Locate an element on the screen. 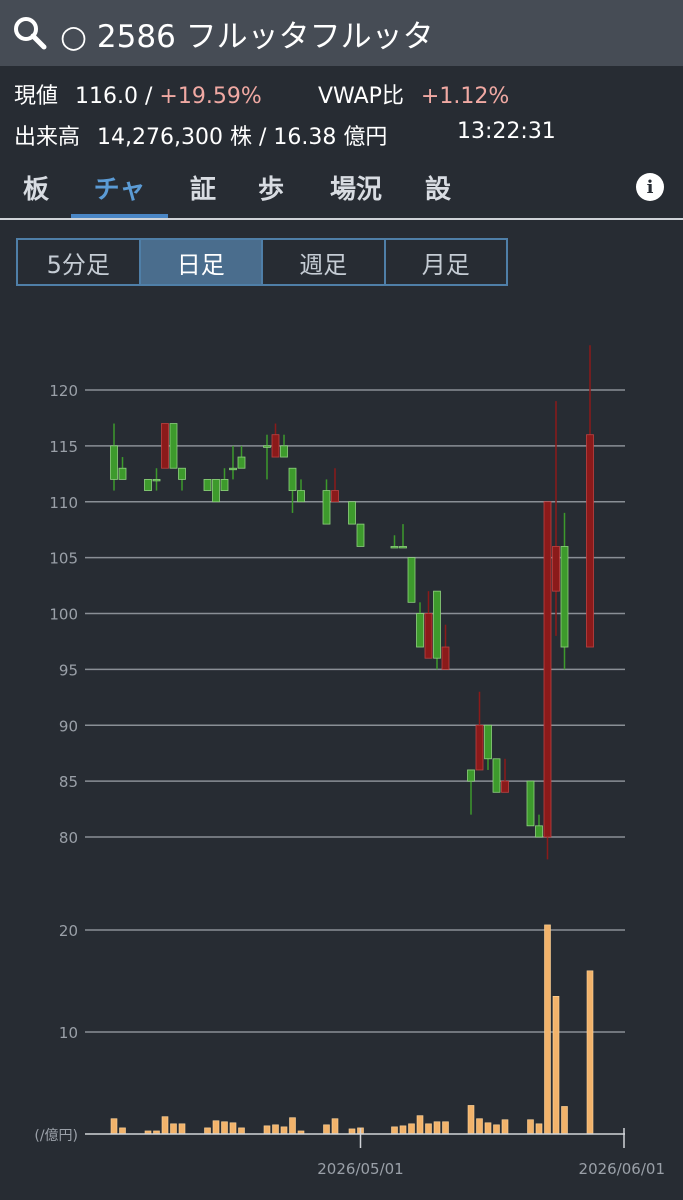  search-icon is located at coordinates (30, 33).